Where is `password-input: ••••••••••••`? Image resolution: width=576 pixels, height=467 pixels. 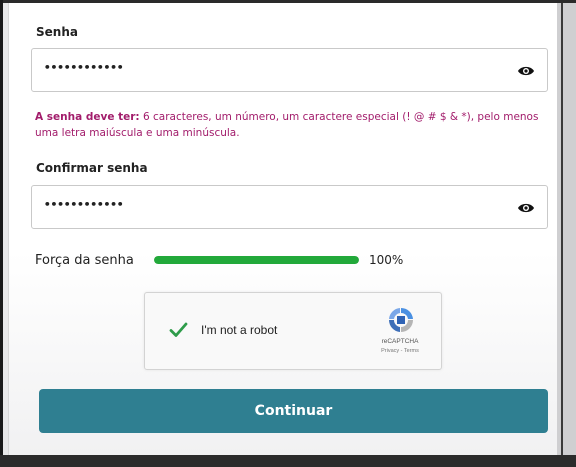 password-input: •••••••••••• is located at coordinates (289, 70).